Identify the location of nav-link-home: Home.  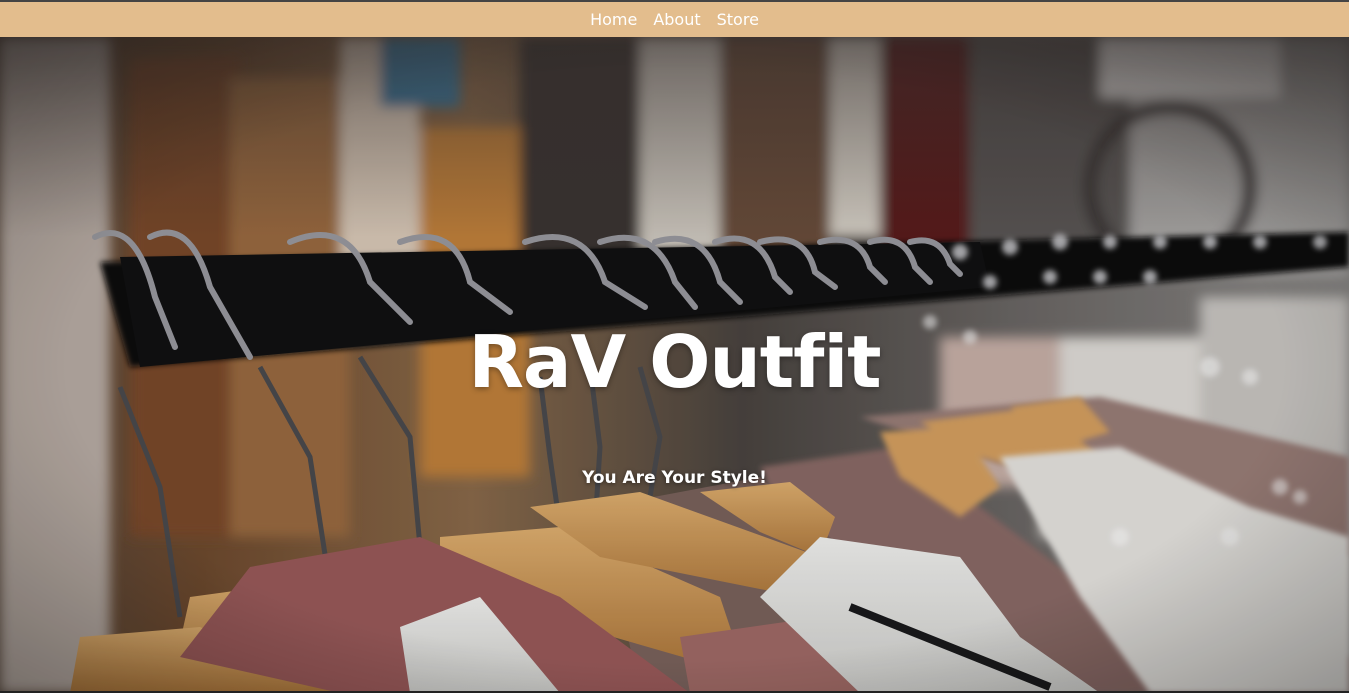
(613, 19).